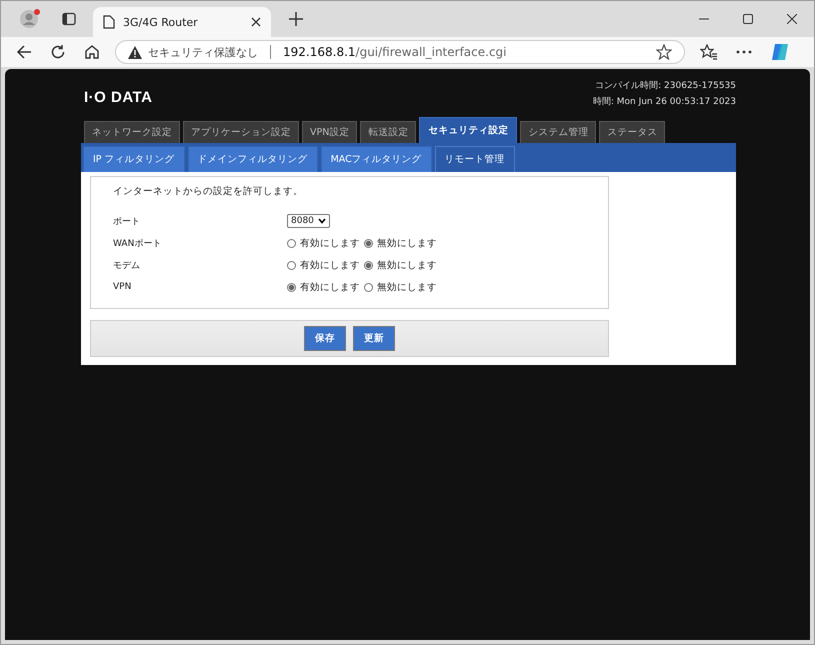 The image size is (815, 645). I want to click on main-tab: アプリケーション設定, so click(241, 132).